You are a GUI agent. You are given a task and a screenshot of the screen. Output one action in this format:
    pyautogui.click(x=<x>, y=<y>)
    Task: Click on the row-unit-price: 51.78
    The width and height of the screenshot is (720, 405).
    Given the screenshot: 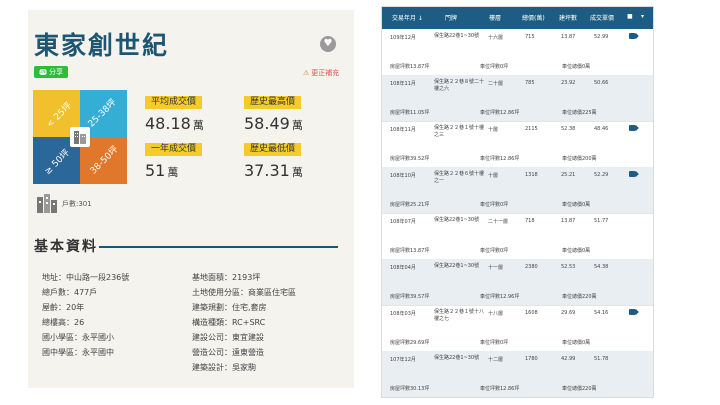 What is the action you would take?
    pyautogui.click(x=601, y=359)
    